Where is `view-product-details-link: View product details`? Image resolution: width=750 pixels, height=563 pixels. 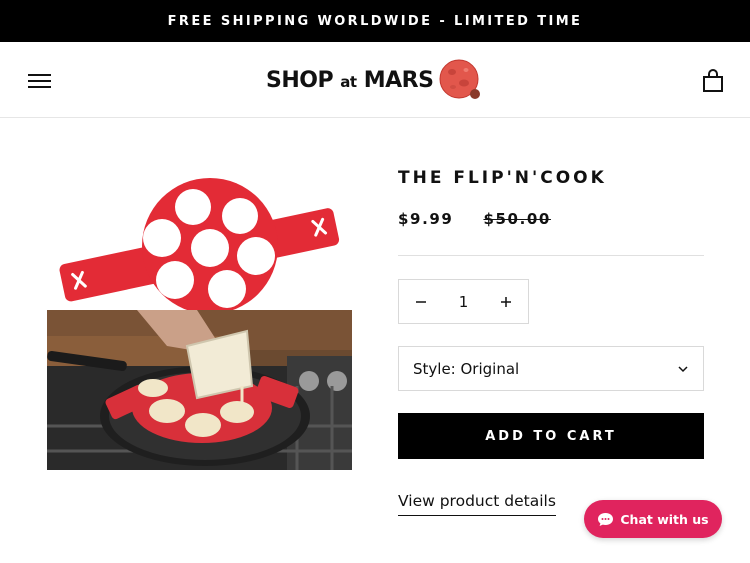 view-product-details-link: View product details is located at coordinates (477, 504).